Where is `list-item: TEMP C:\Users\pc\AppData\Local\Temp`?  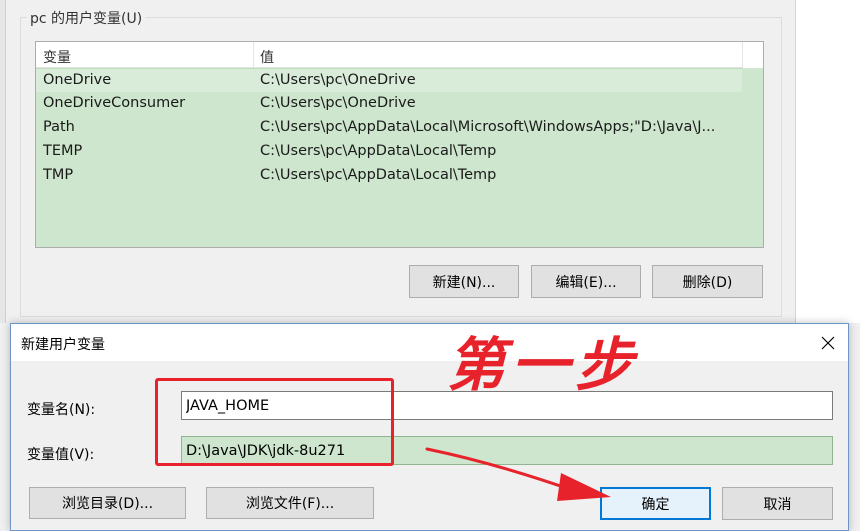
list-item: TEMP C:\Users\pc\AppData\Local\Temp is located at coordinates (389, 152).